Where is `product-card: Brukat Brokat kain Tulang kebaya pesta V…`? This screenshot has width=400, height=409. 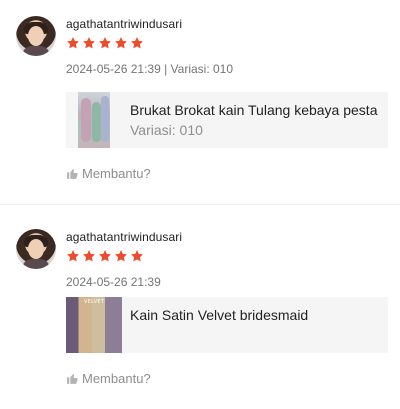 product-card: Brukat Brokat kain Tulang kebaya pesta V… is located at coordinates (227, 120).